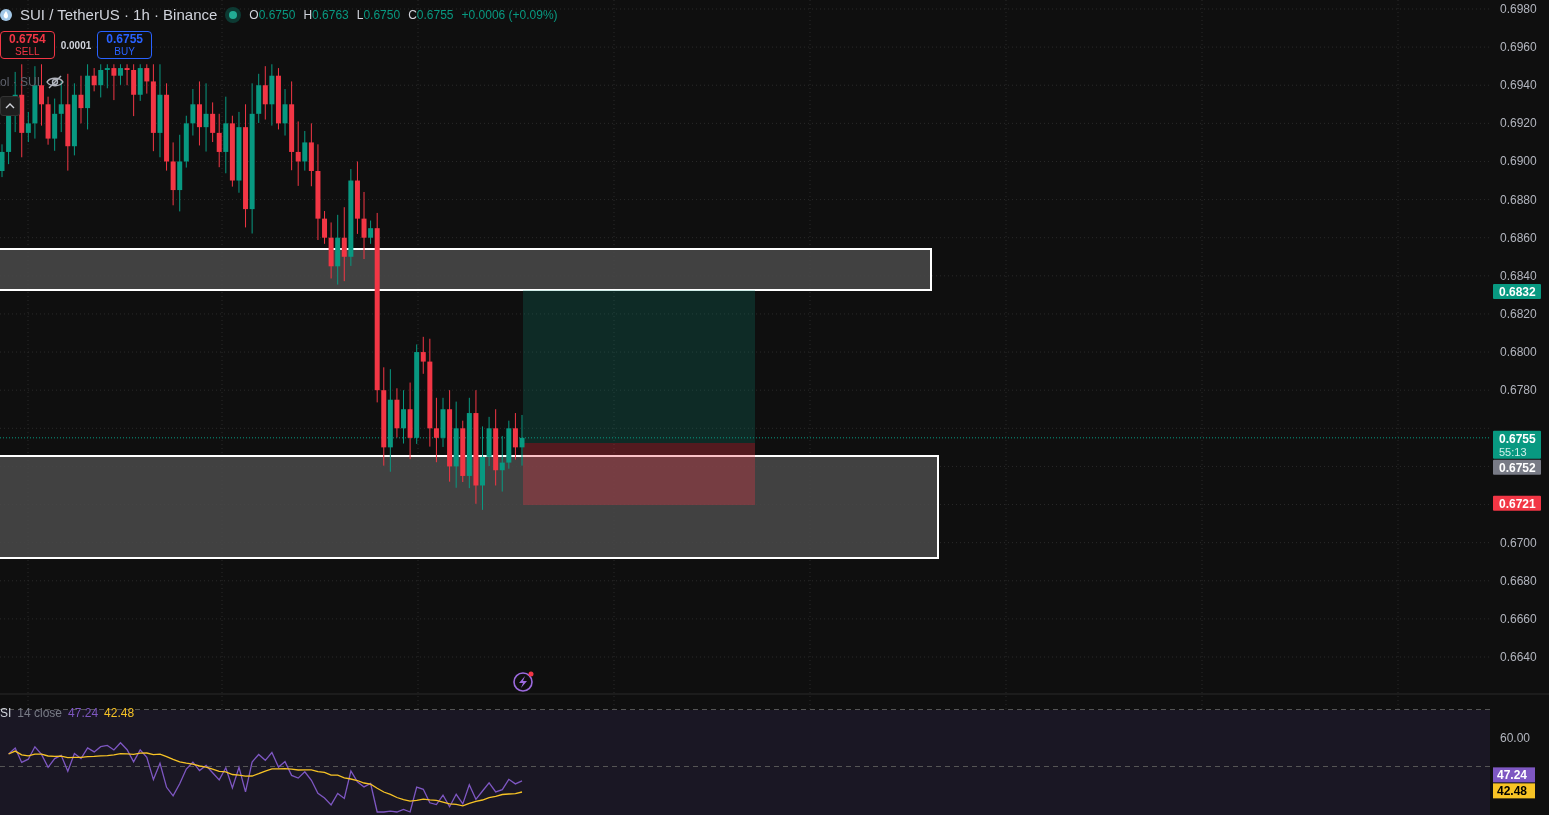 This screenshot has width=1549, height=815. What do you see at coordinates (1518, 9) in the screenshot?
I see `price-axis-label: 0.6980` at bounding box center [1518, 9].